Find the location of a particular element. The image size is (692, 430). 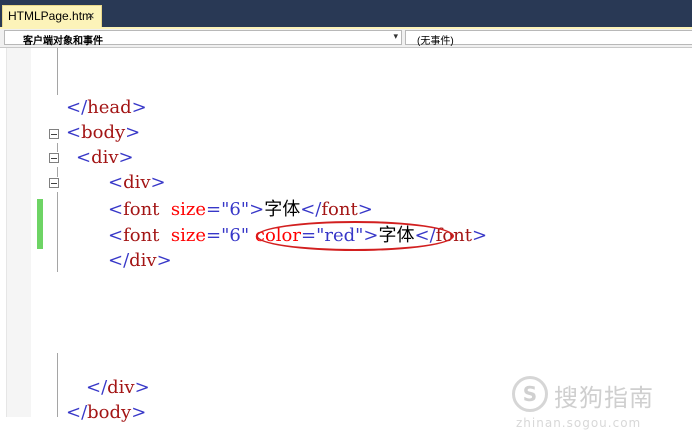

code-line-div-open: <div> is located at coordinates (105, 158).